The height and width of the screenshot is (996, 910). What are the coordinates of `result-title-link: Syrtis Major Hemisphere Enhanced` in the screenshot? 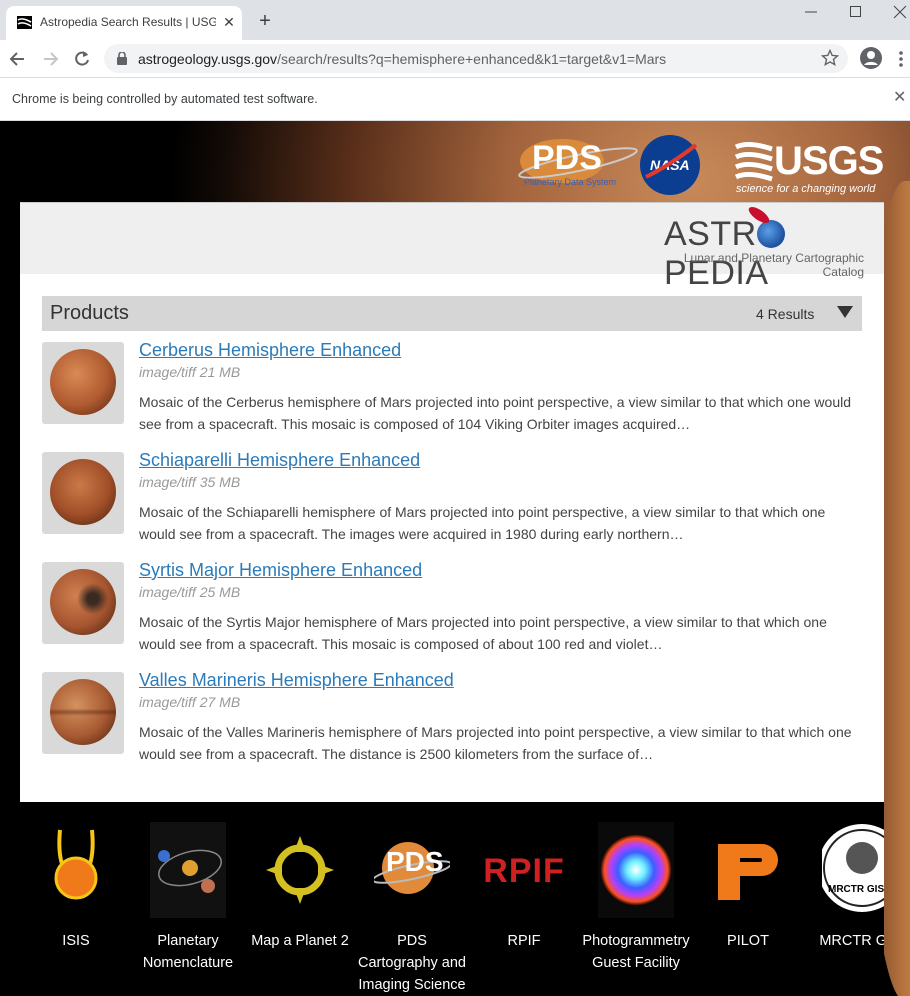 It's located at (280, 570).